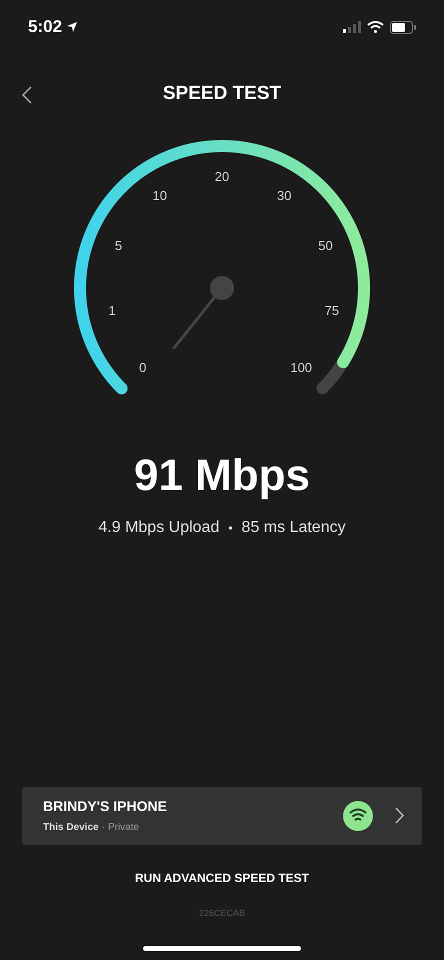  Describe the element at coordinates (124, 828) in the screenshot. I see `privacy-label: Private` at that location.